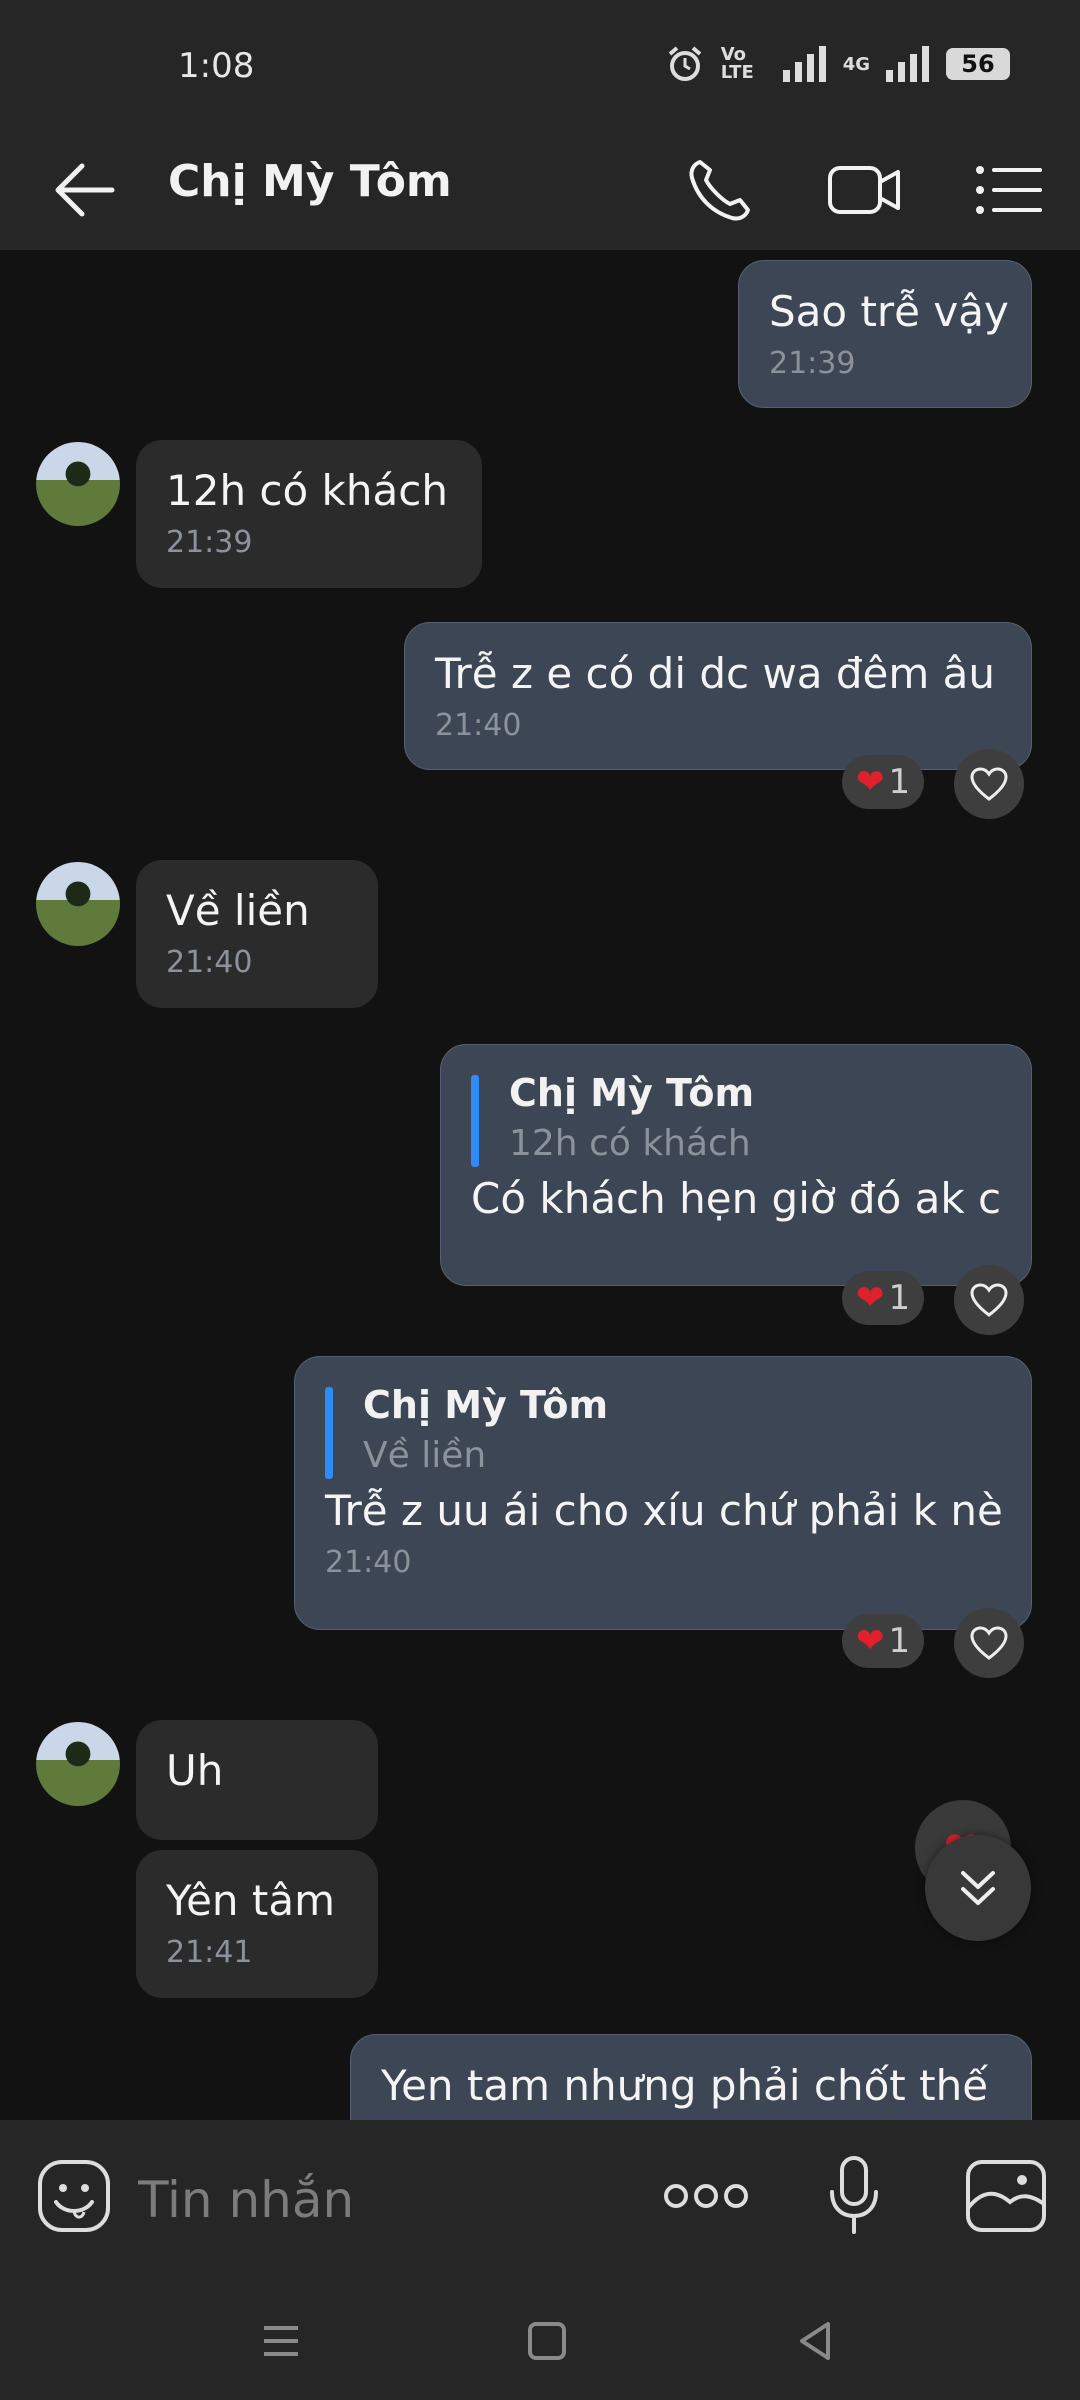 This screenshot has height=2400, width=1080. I want to click on status-bar: 1:08 Vo LTE 4G 56, so click(540, 65).